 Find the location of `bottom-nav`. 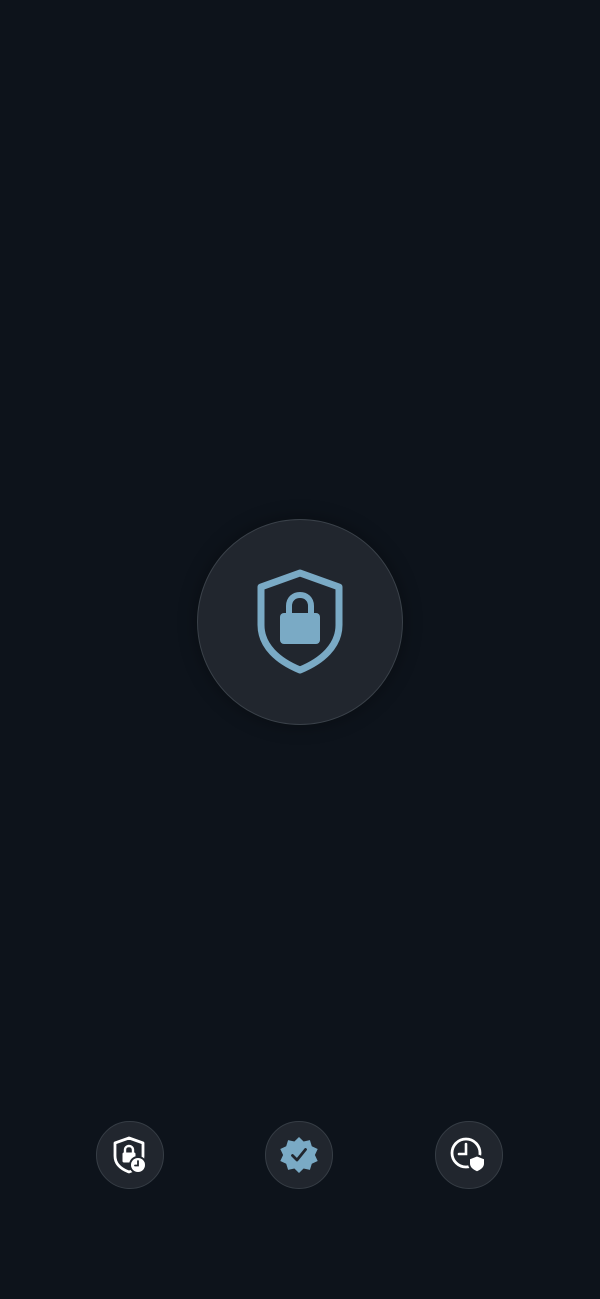

bottom-nav is located at coordinates (300, 1156).